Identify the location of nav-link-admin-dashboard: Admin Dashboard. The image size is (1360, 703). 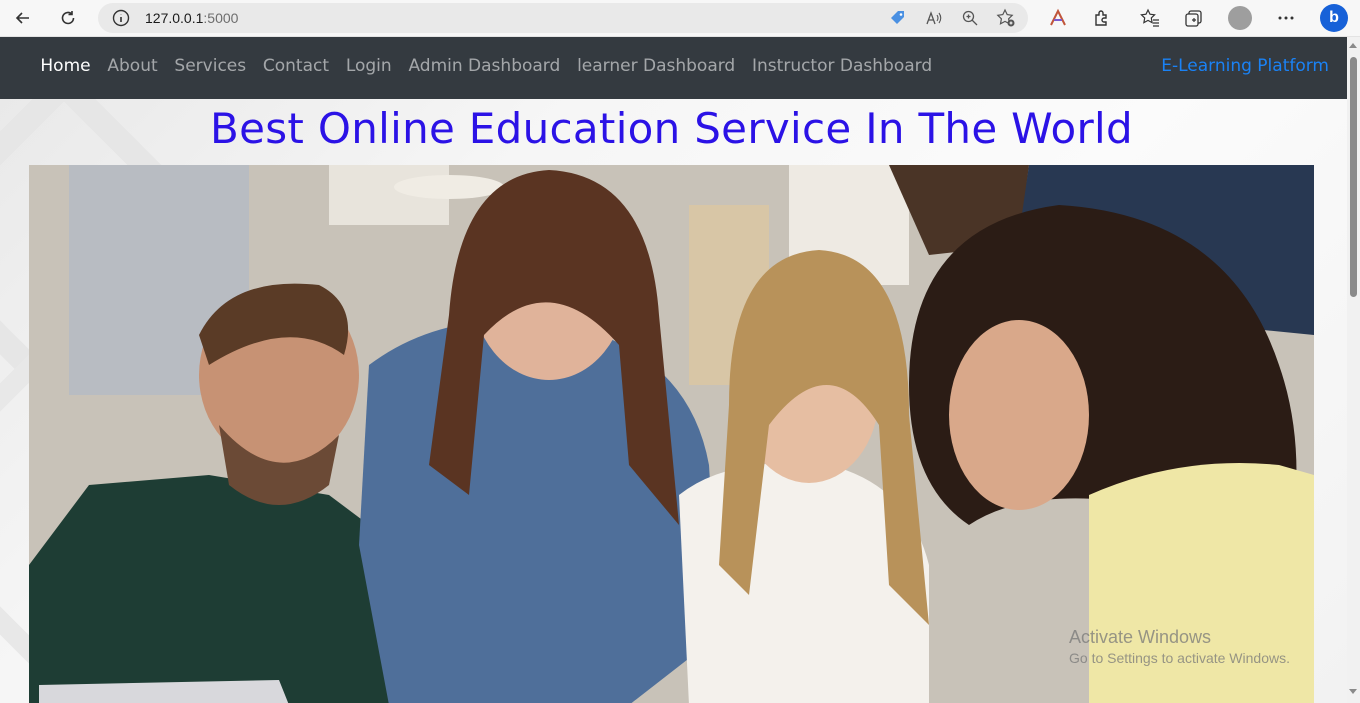
(484, 66).